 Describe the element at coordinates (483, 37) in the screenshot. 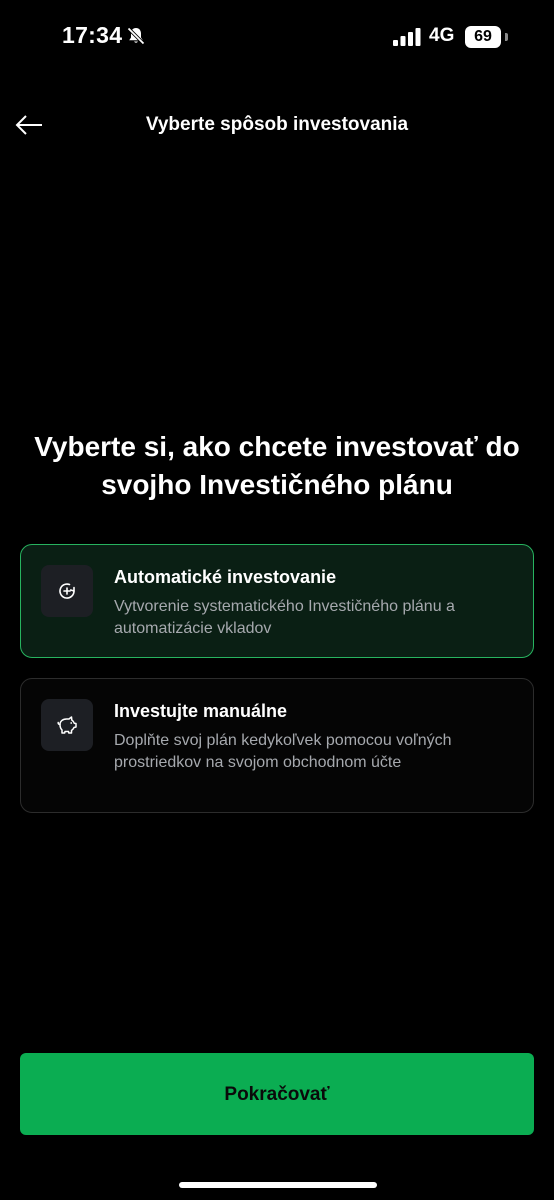

I see `battery-level: 69` at that location.